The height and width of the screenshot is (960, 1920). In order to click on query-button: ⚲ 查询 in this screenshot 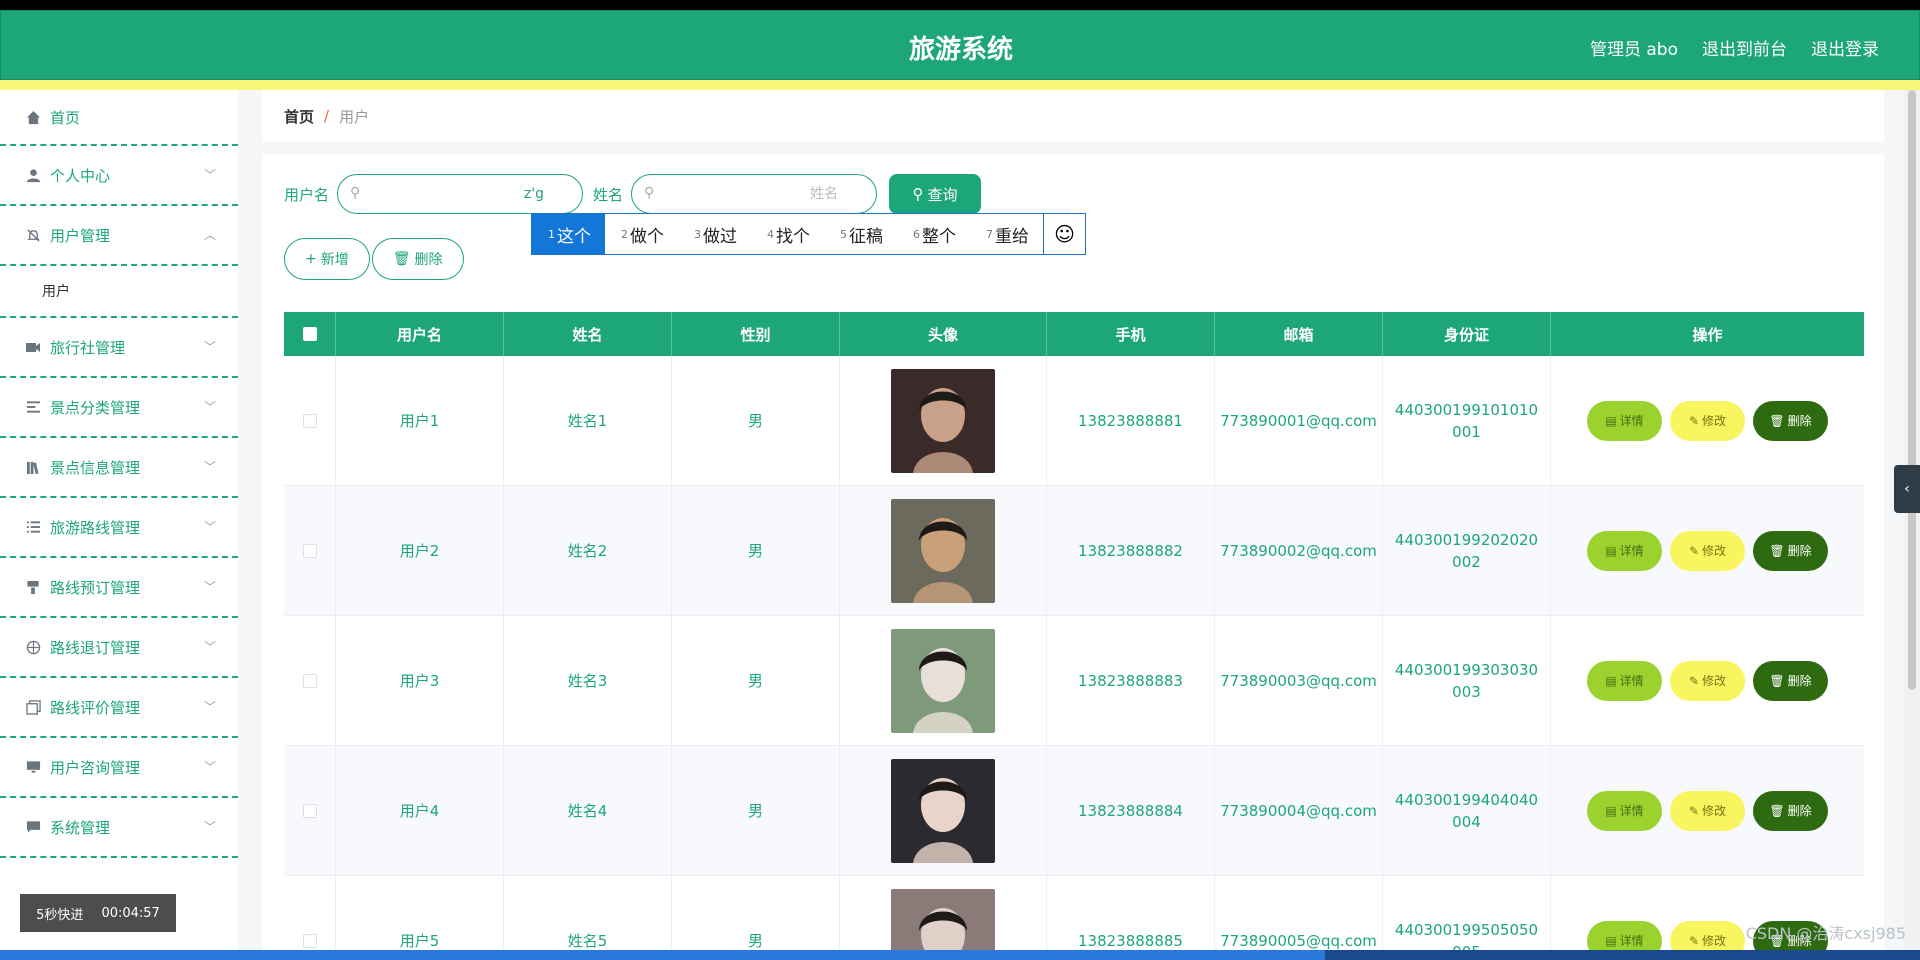, I will do `click(935, 194)`.